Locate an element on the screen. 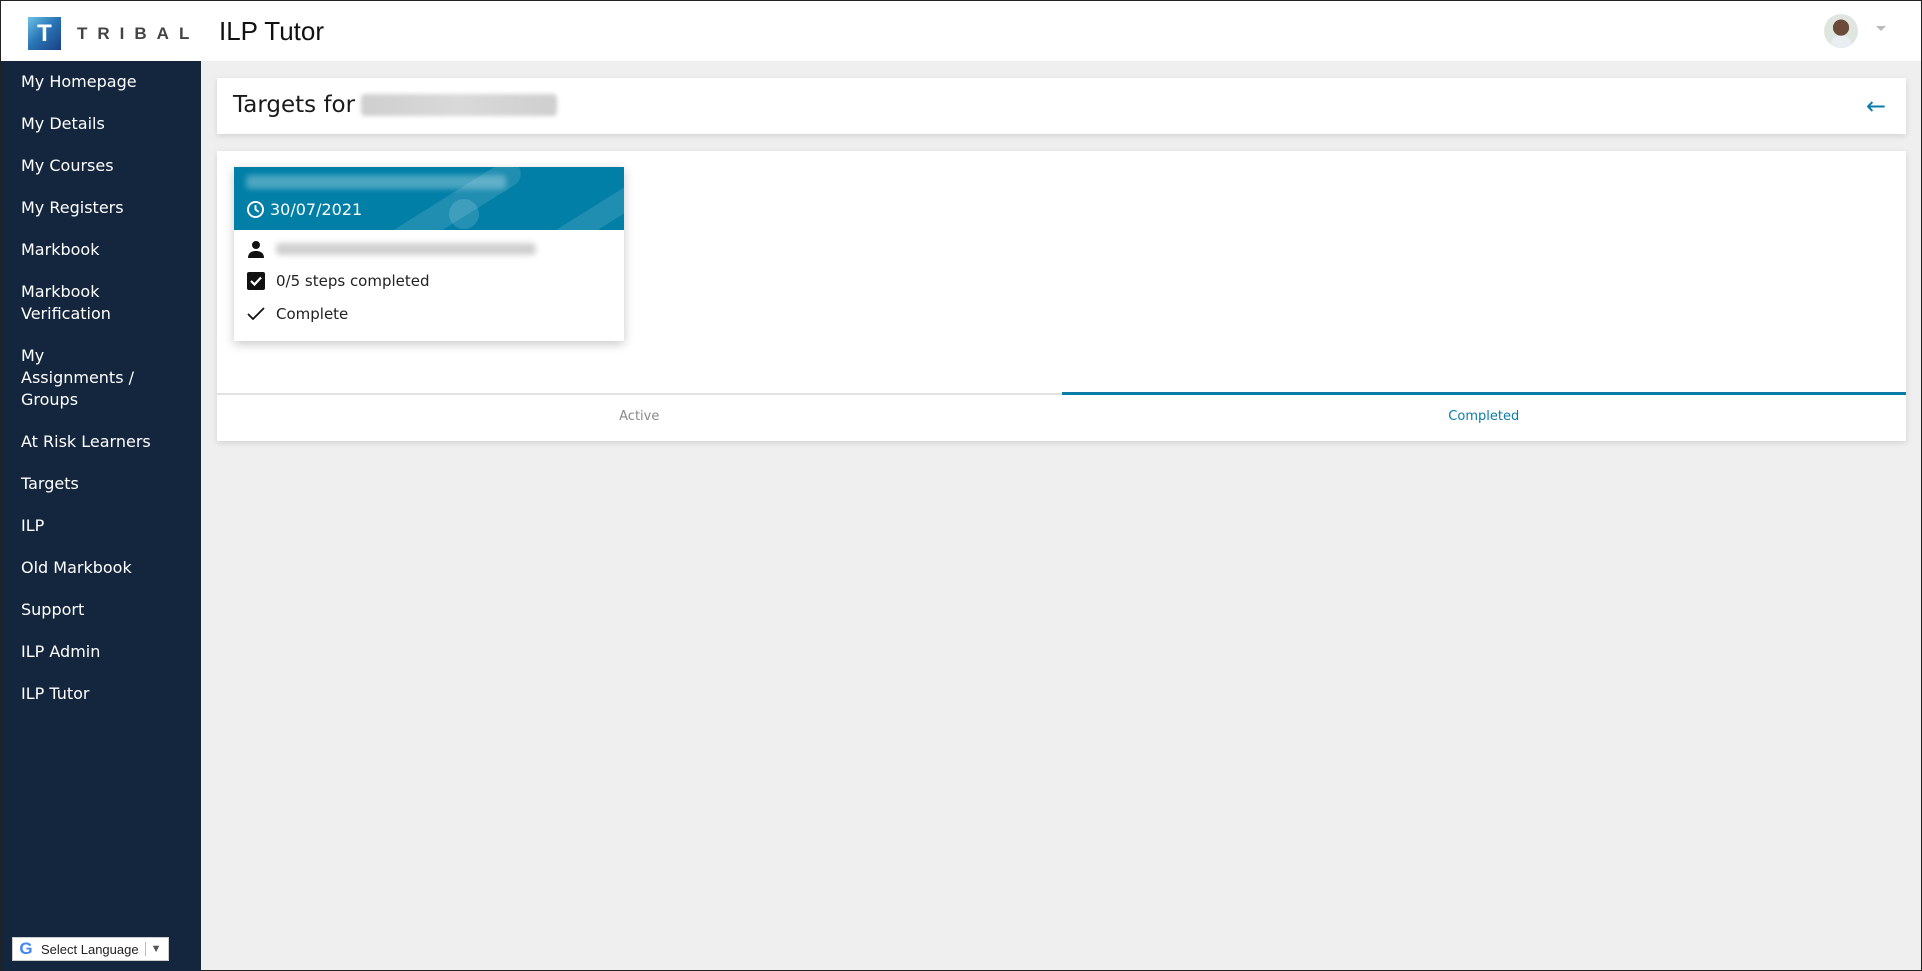 The height and width of the screenshot is (971, 1922). sidebar-item-old-markbook: Old Markbook is located at coordinates (101, 568).